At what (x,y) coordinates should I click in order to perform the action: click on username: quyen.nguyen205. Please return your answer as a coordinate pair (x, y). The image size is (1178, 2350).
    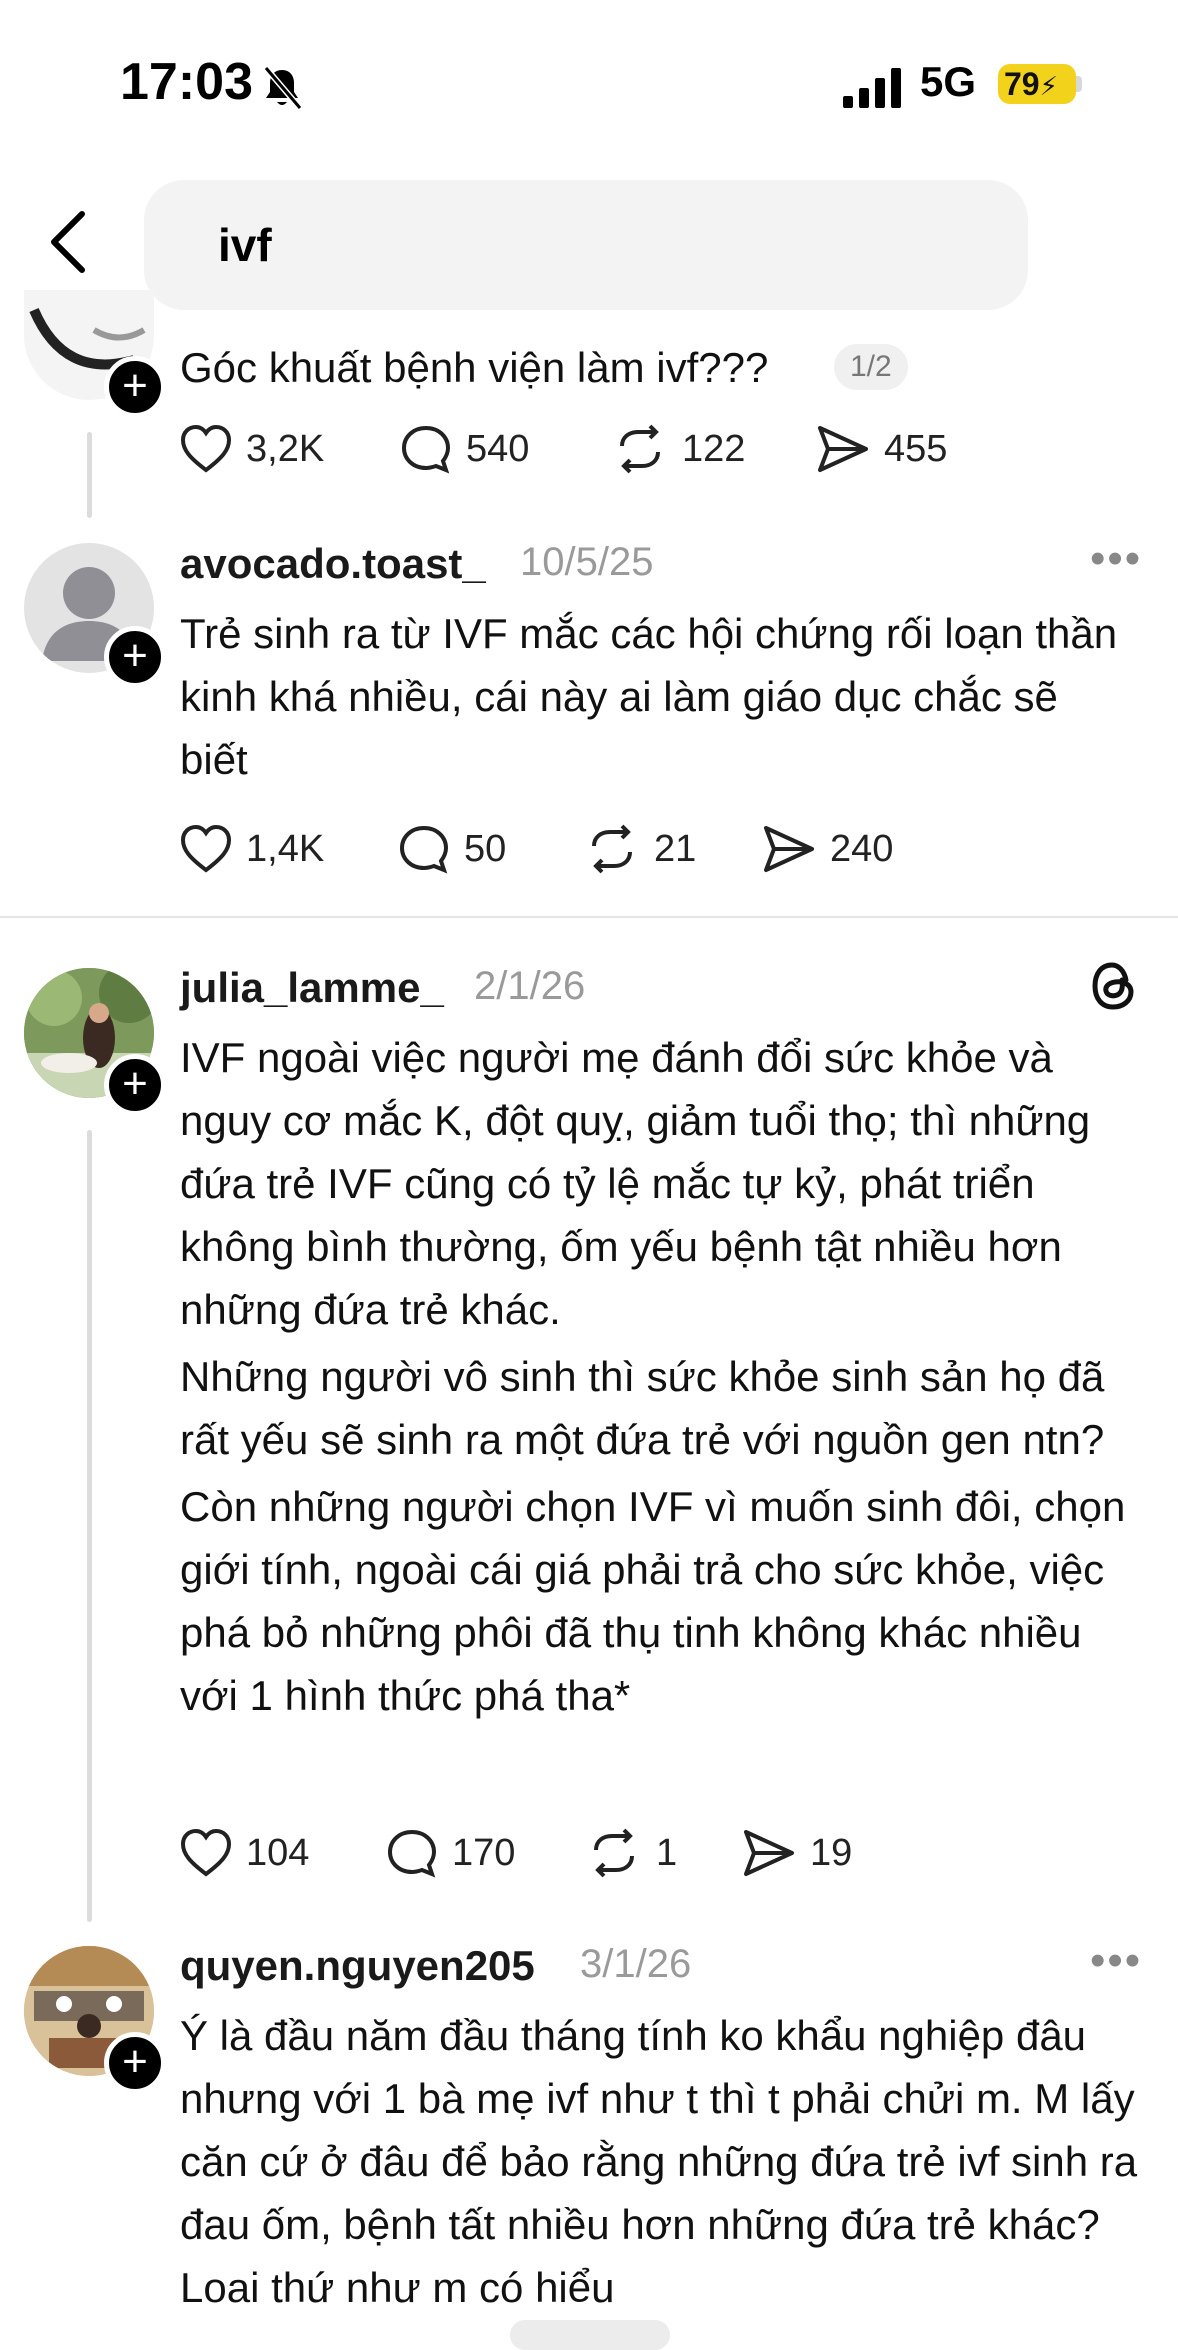
    Looking at the image, I should click on (357, 1966).